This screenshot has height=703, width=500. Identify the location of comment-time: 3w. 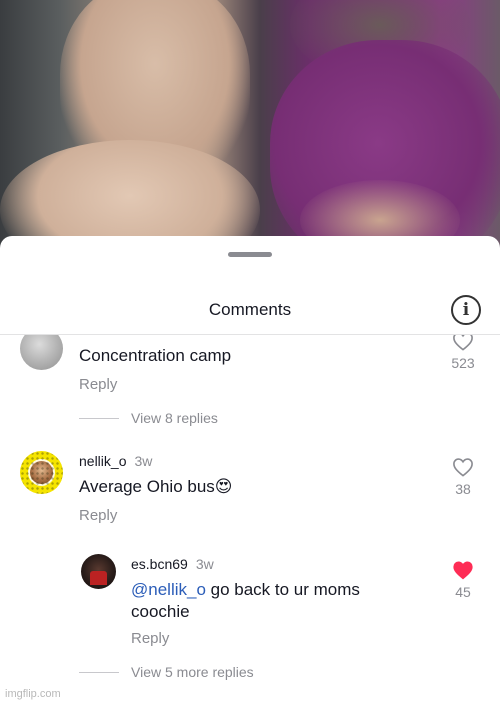
(143, 461).